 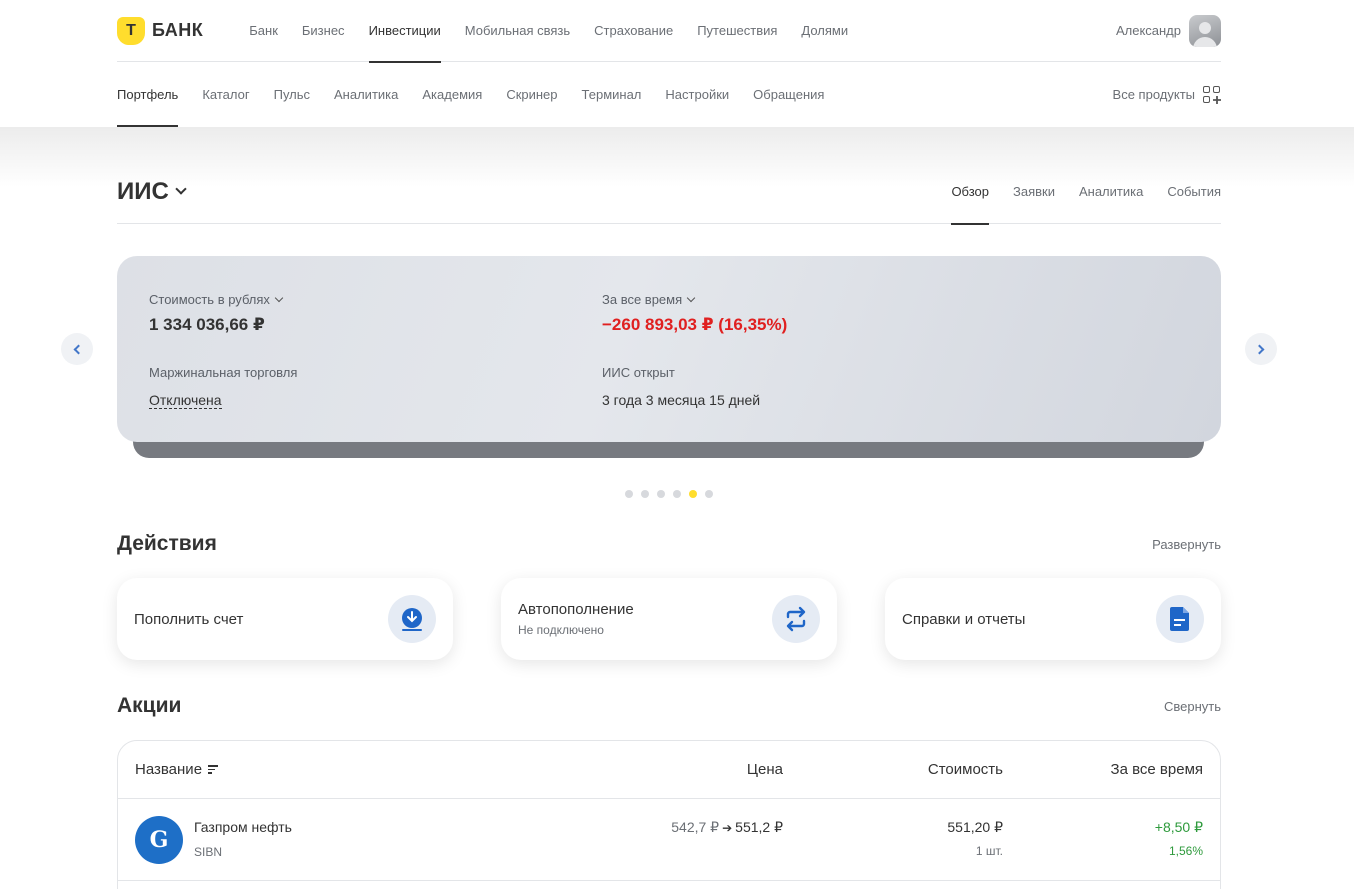 I want to click on arrow-right-icon: ➔, so click(x=727, y=827).